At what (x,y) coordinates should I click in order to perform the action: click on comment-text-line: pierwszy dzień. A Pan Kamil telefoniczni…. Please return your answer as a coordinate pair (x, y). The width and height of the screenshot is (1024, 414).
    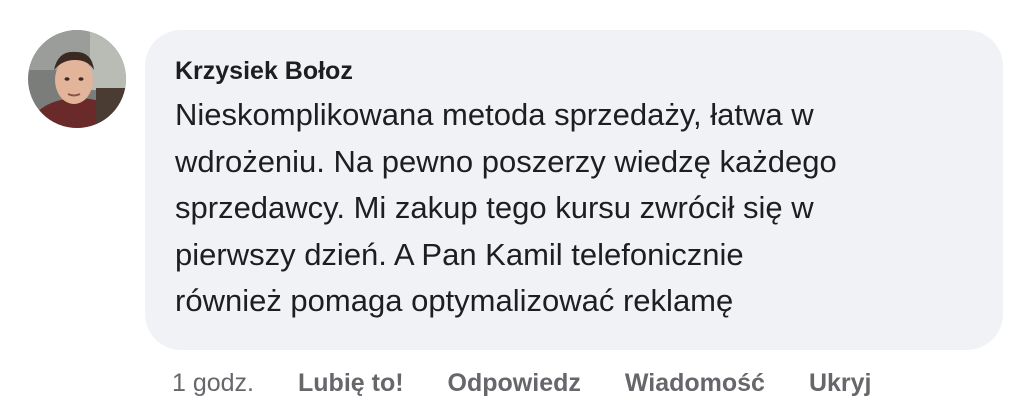
    Looking at the image, I should click on (459, 254).